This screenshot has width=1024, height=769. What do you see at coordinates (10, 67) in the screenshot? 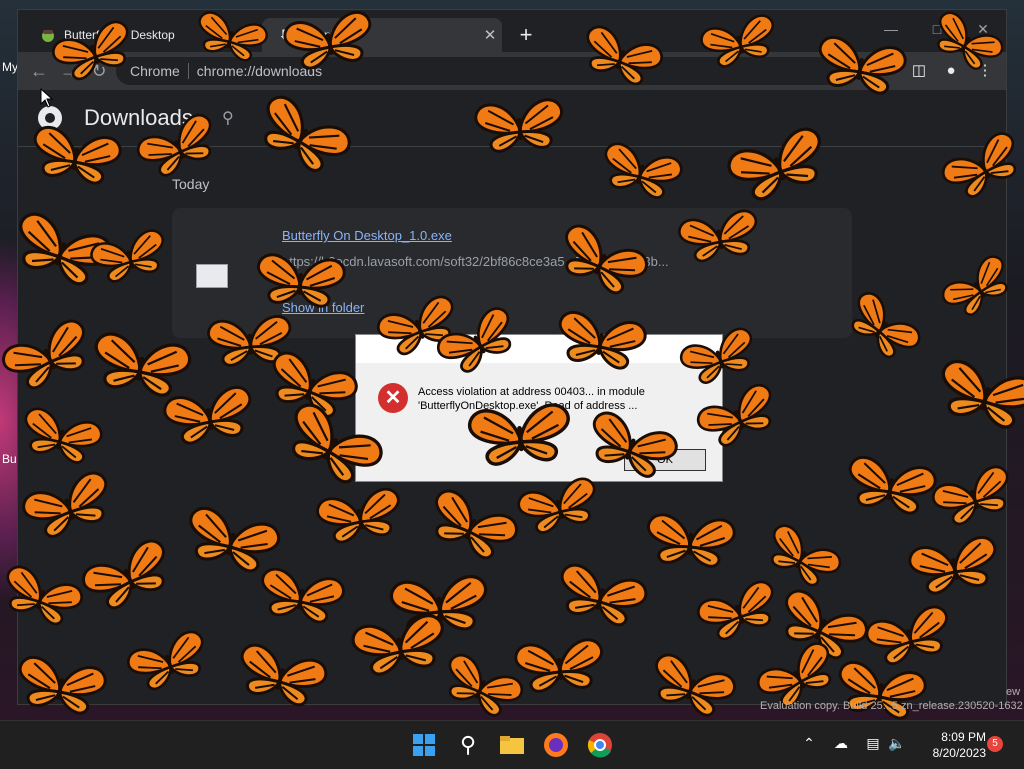
I see `desktop-icon-label: My` at bounding box center [10, 67].